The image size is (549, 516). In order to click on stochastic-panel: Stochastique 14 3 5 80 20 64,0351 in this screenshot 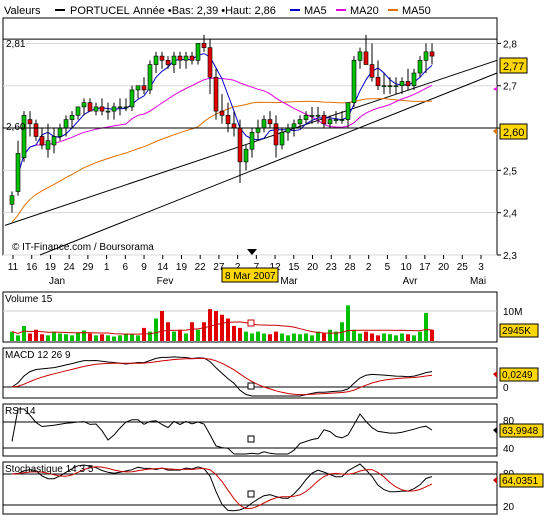, I will do `click(273, 488)`.